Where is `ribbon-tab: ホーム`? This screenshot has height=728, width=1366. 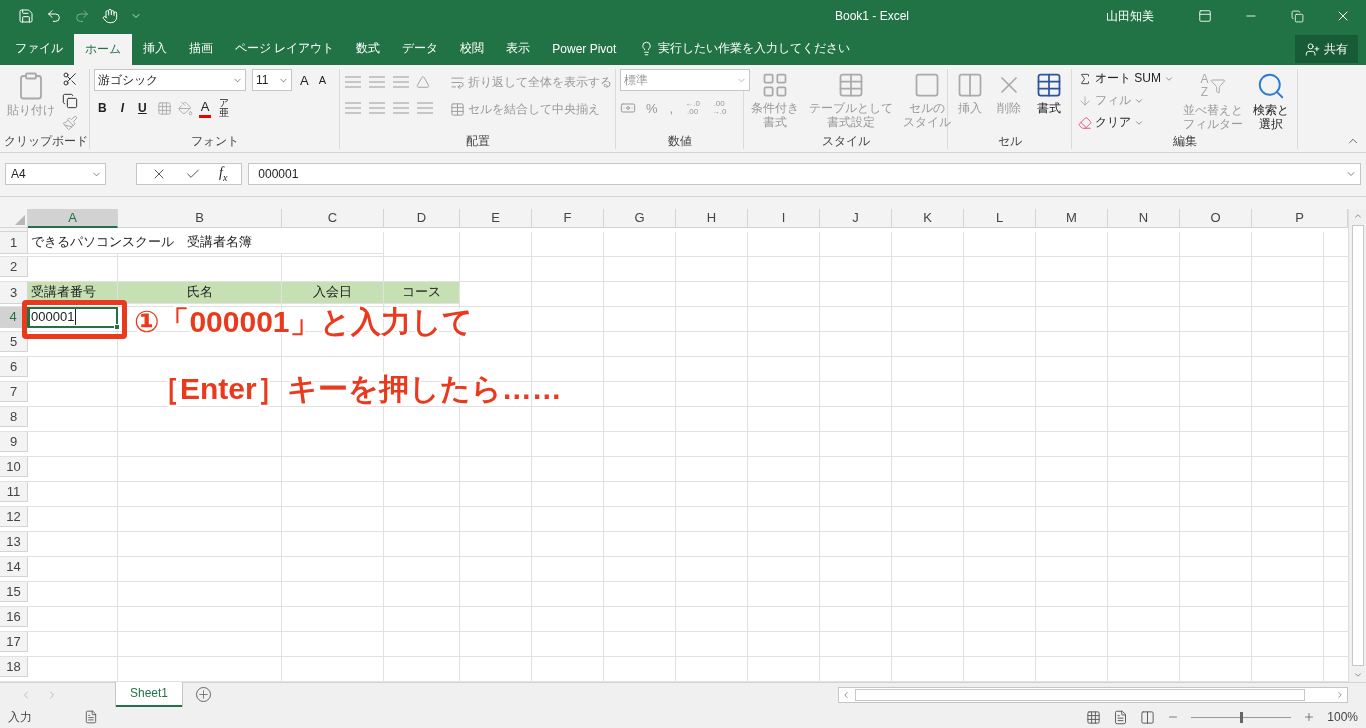
ribbon-tab: ホーム is located at coordinates (103, 49).